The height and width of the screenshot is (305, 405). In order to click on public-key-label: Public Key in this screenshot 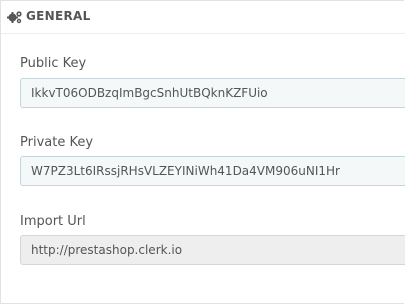, I will do `click(53, 63)`.